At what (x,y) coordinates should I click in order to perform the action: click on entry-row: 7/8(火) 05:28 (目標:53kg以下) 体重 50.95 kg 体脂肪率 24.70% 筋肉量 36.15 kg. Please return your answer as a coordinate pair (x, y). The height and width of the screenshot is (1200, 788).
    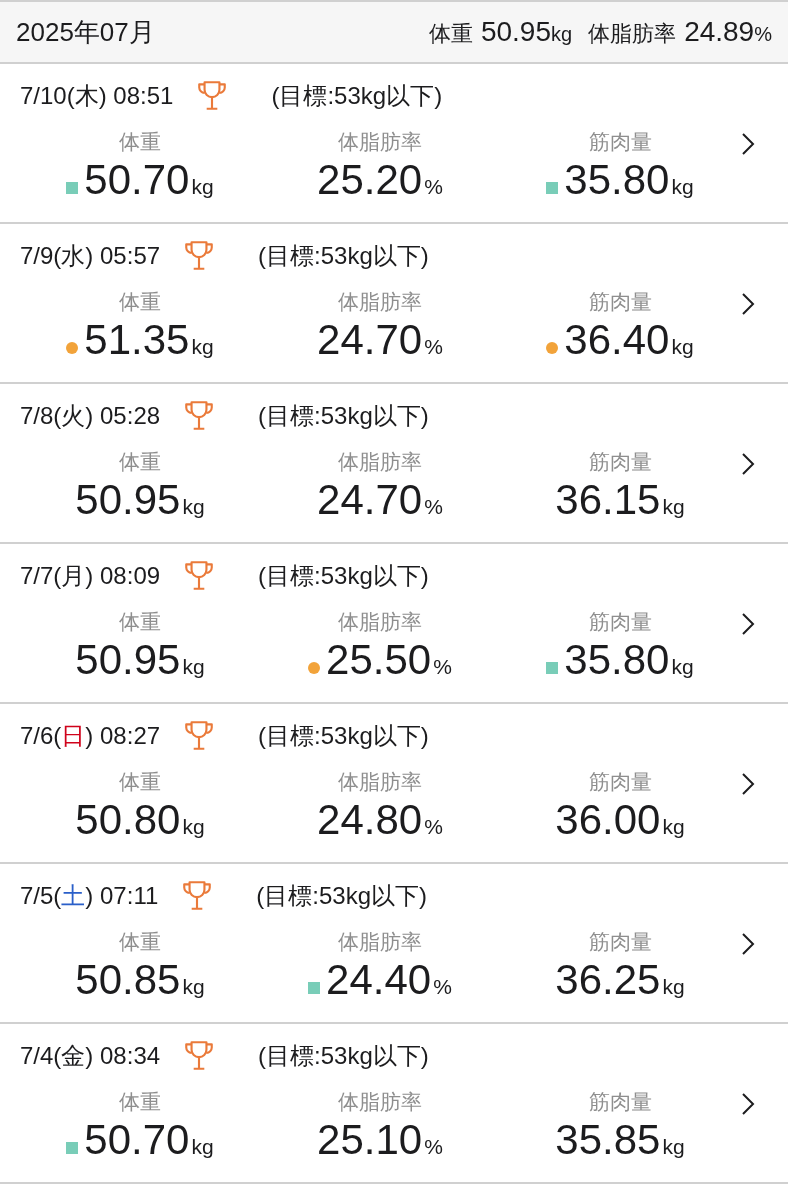
    Looking at the image, I should click on (394, 464).